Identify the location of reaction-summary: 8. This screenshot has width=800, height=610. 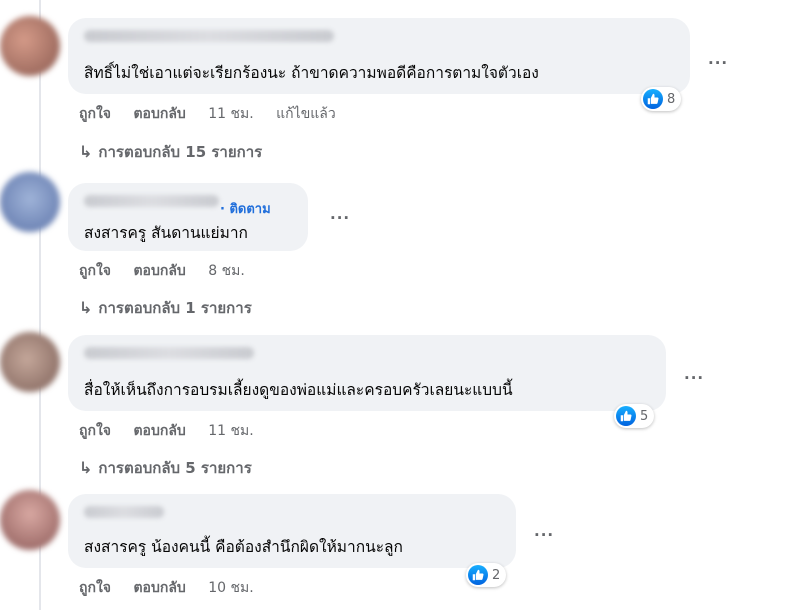
(661, 99).